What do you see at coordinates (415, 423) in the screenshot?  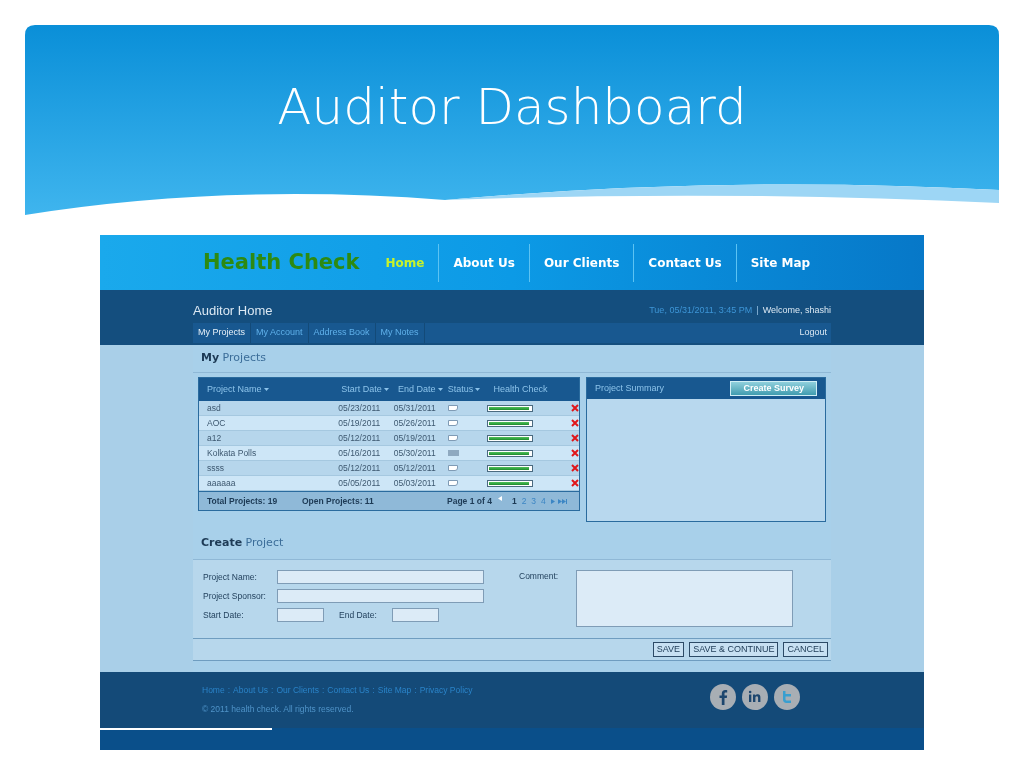 I see `table-cell-text: 05/26/2011` at bounding box center [415, 423].